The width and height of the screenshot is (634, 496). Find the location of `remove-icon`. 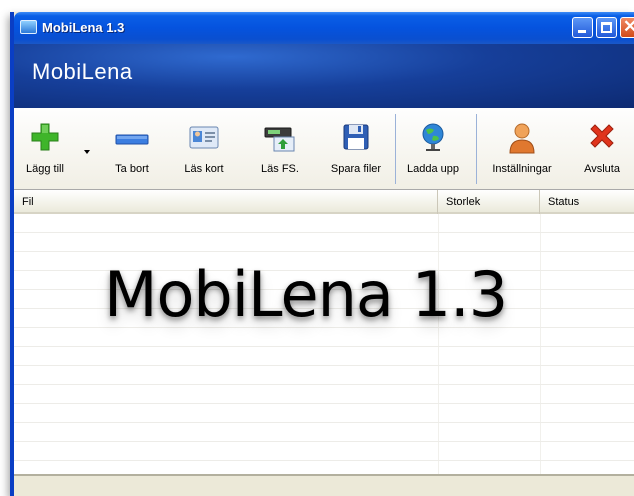

remove-icon is located at coordinates (132, 139).